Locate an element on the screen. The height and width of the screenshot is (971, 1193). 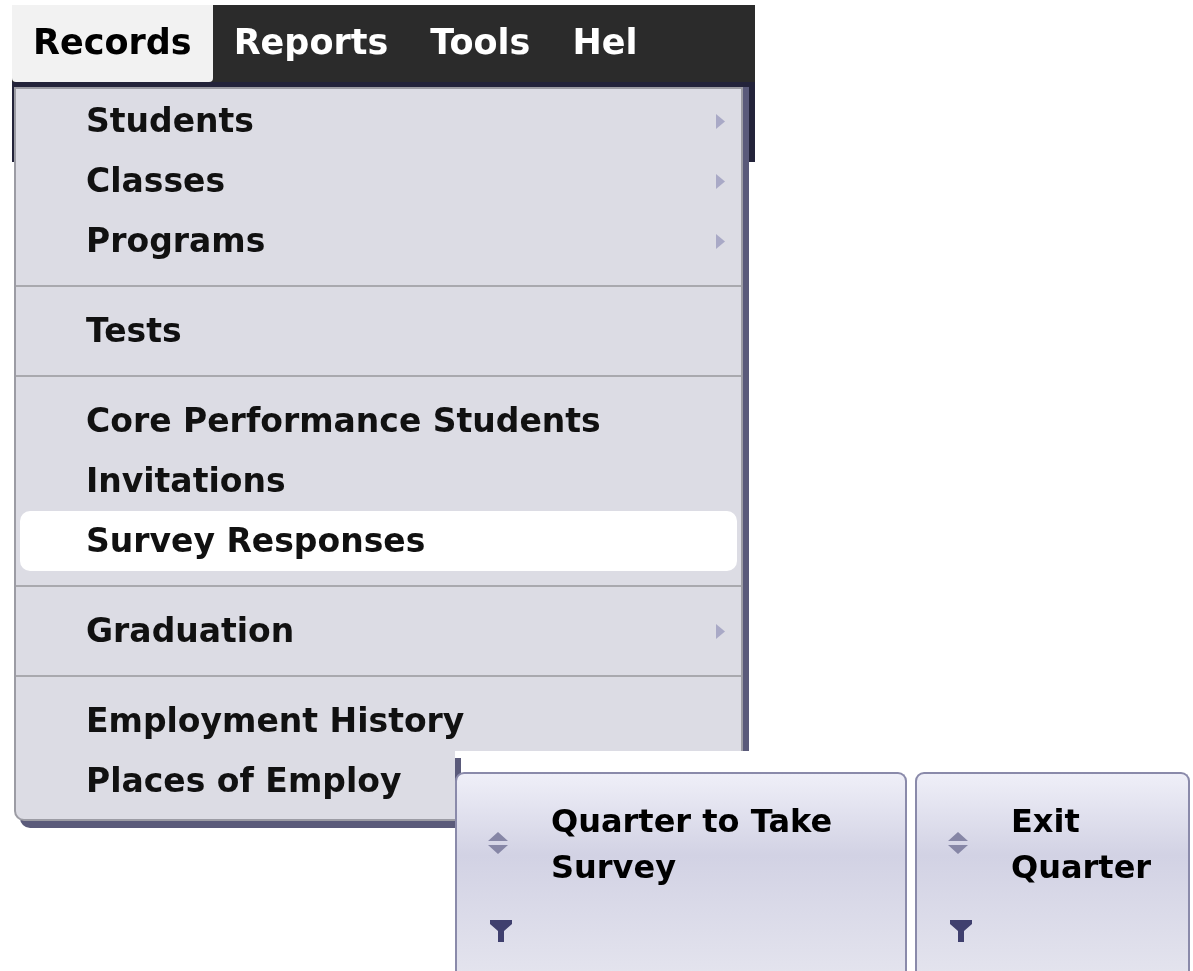
highlight-bar: Survey Responses is located at coordinates (378, 541).